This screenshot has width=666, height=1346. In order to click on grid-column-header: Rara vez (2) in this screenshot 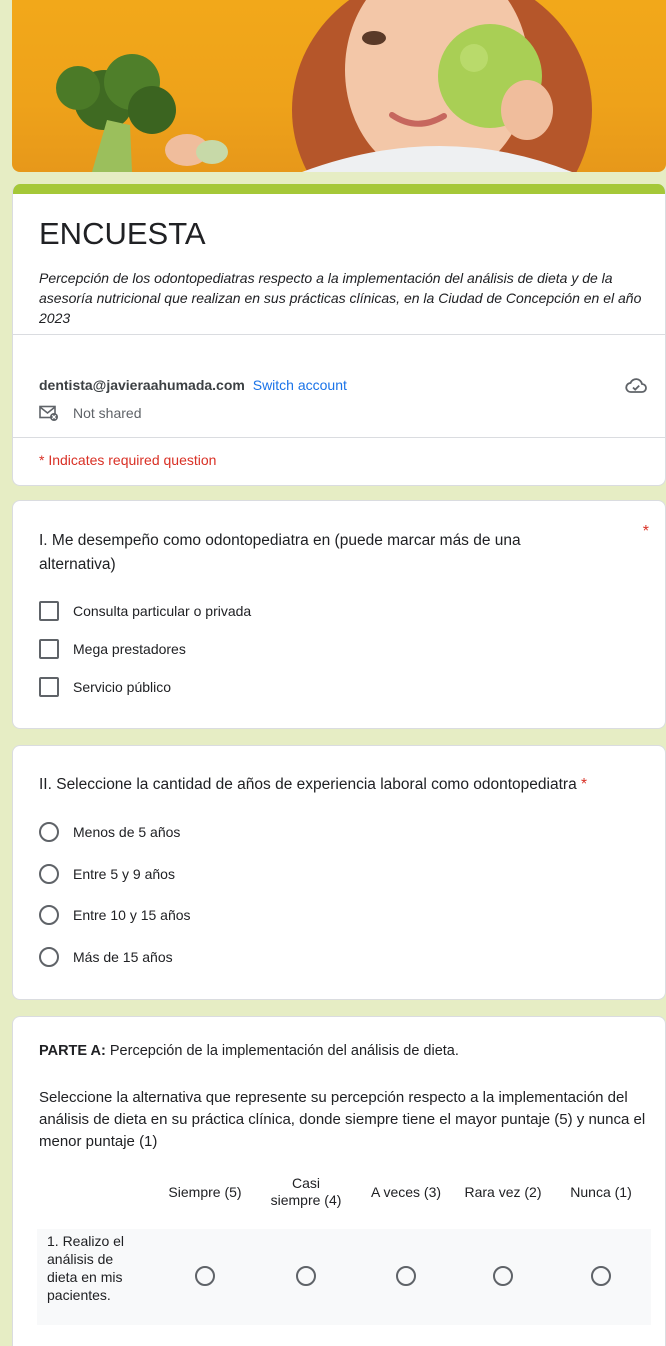, I will do `click(503, 1192)`.